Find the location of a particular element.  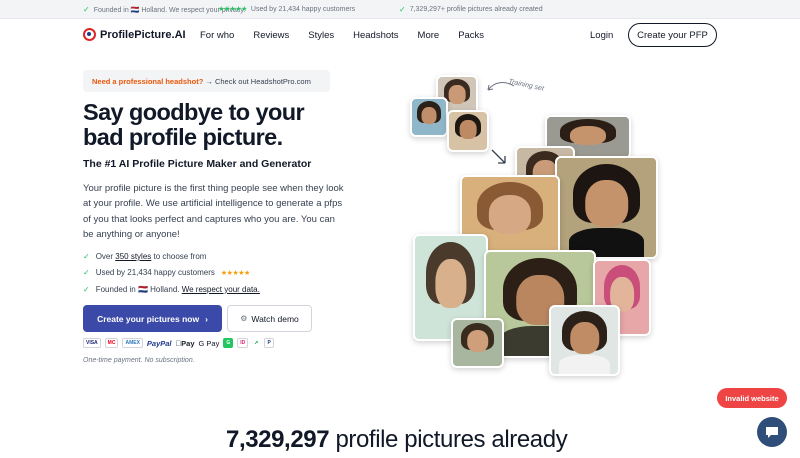

feature-customers-text: Used by 21,434 happy customers is located at coordinates (155, 273).